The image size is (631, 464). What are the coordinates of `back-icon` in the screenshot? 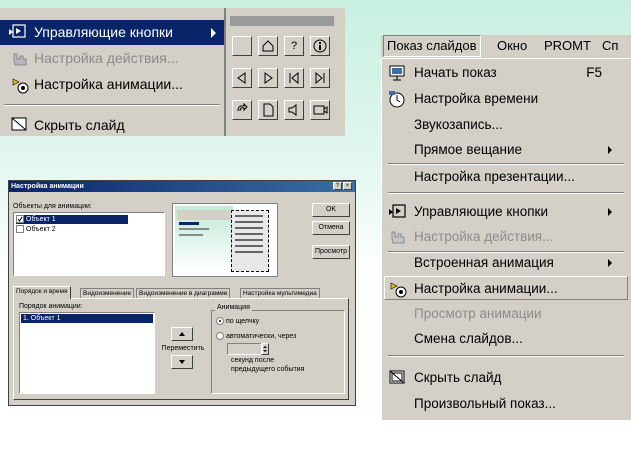 It's located at (241, 78).